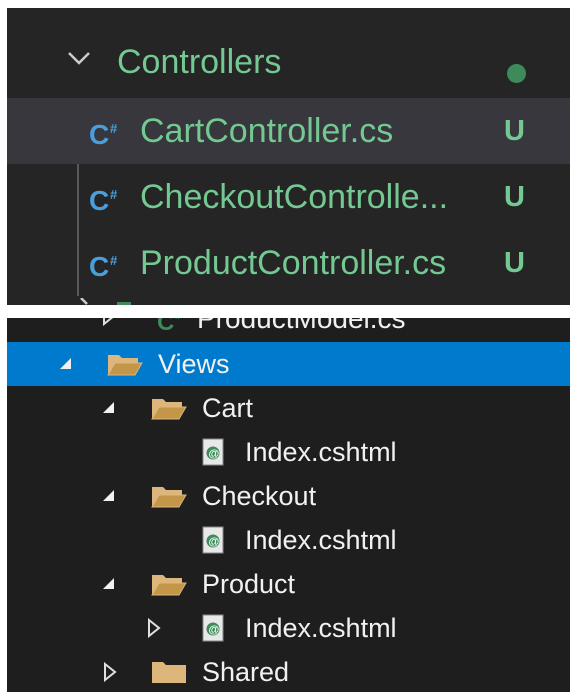  What do you see at coordinates (79, 58) in the screenshot?
I see `chevron-down-icon` at bounding box center [79, 58].